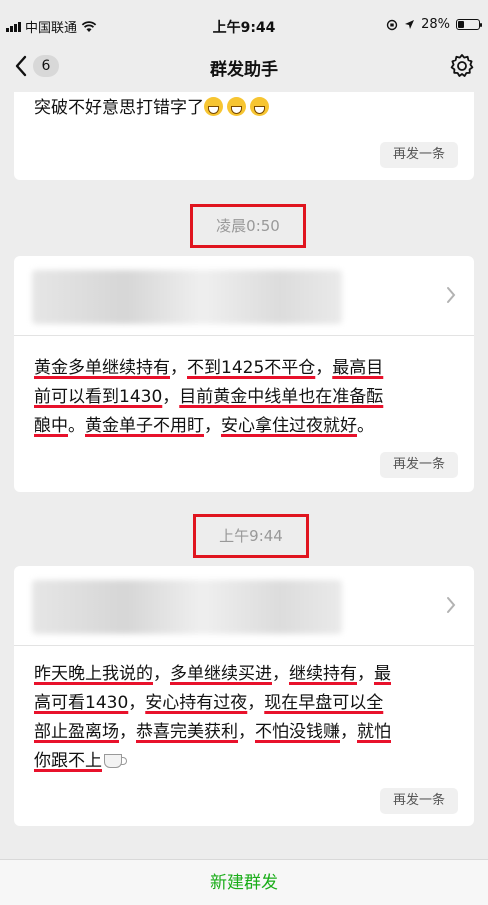 Image resolution: width=488 pixels, height=905 pixels. What do you see at coordinates (102, 368) in the screenshot?
I see `underlined-text: 黄金多单继续持有` at bounding box center [102, 368].